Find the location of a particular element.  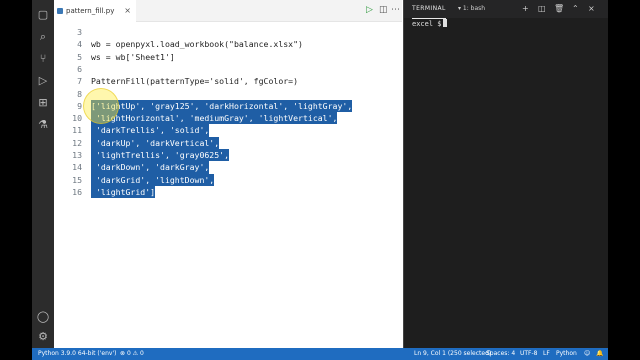

settings-gear-icon: ⚙ is located at coordinates (43, 337).